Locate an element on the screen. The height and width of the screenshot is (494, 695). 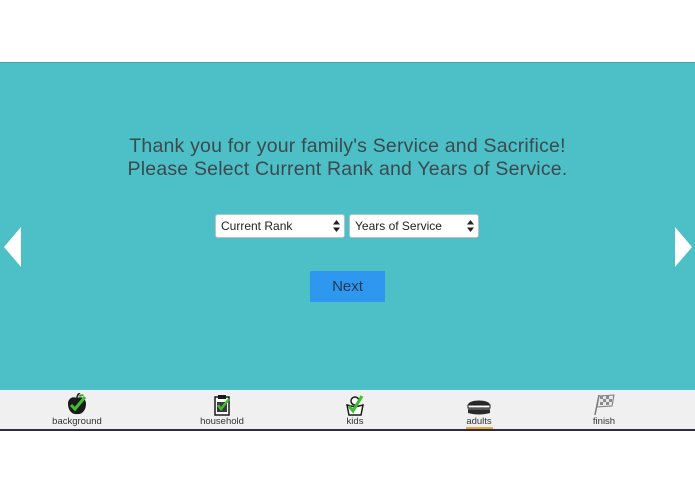
next-arrow-icon is located at coordinates (683, 247).